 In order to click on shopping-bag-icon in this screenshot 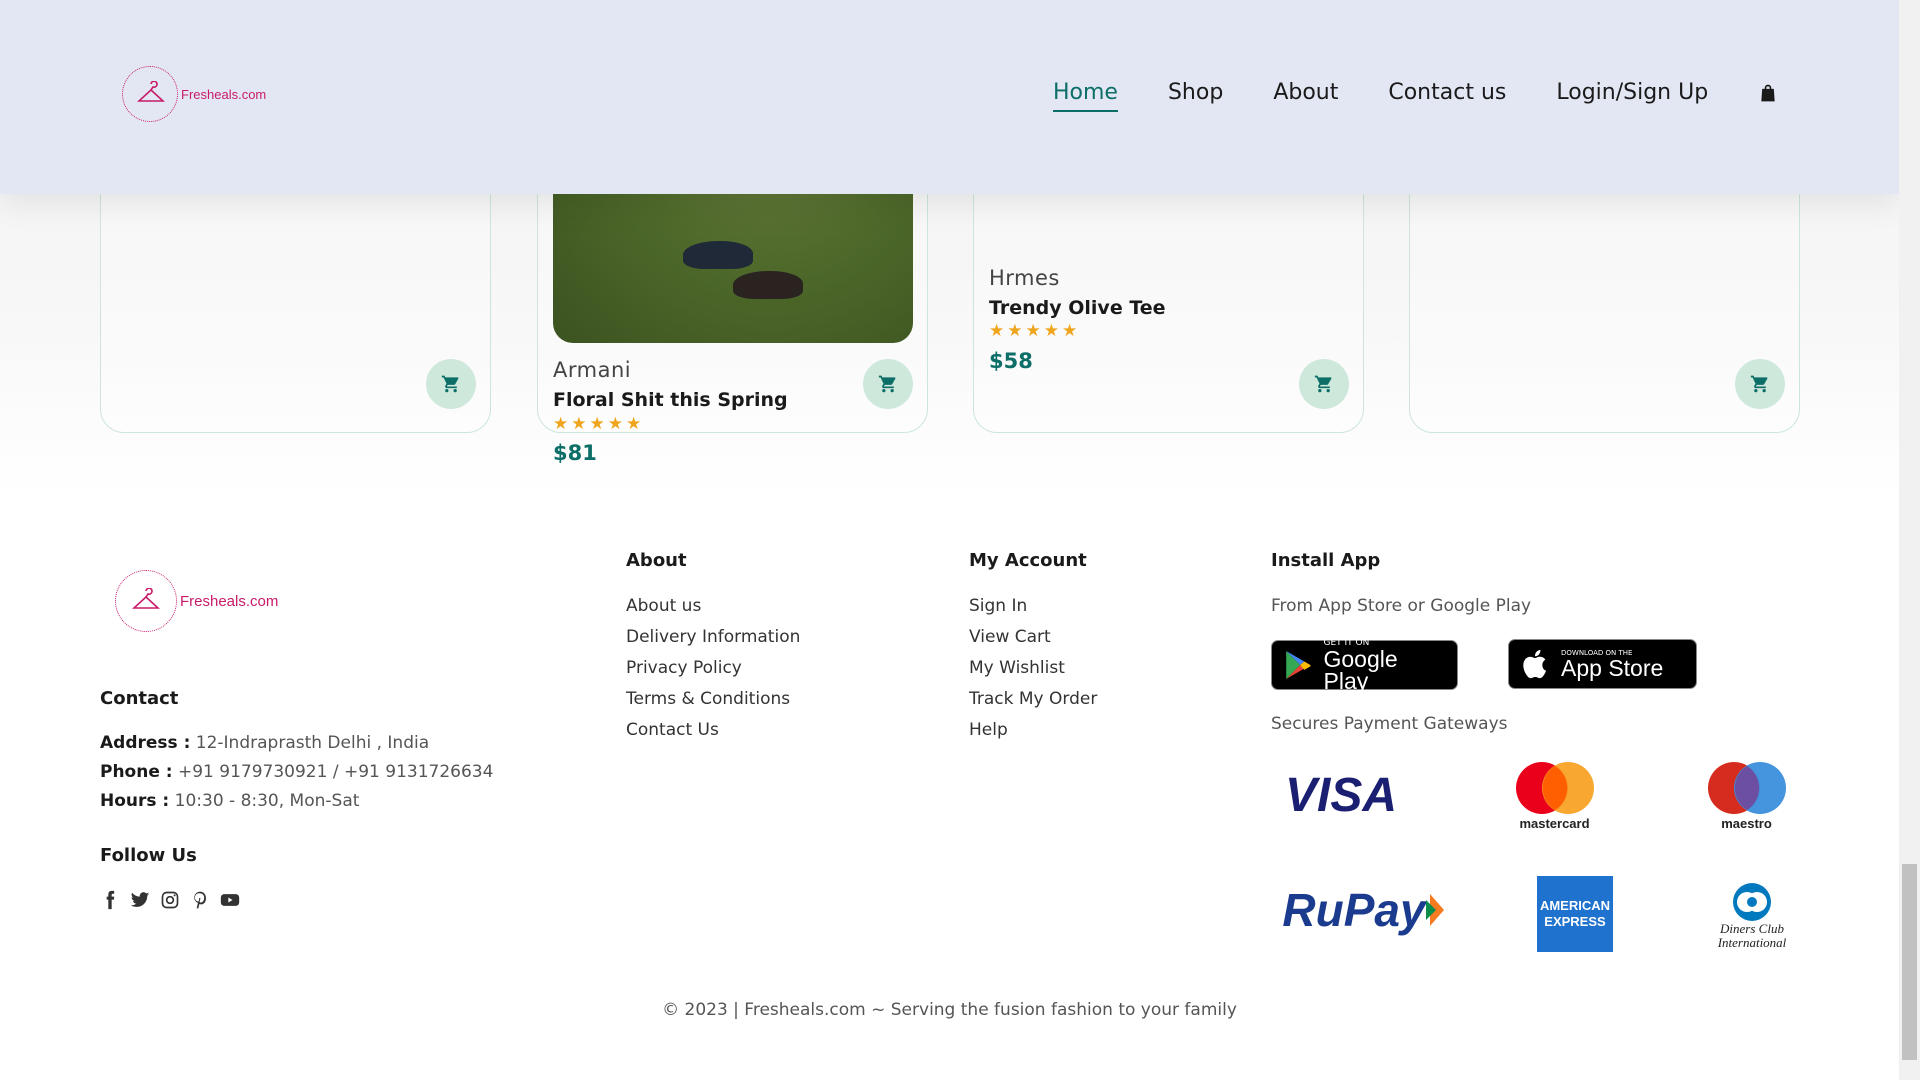, I will do `click(1768, 93)`.